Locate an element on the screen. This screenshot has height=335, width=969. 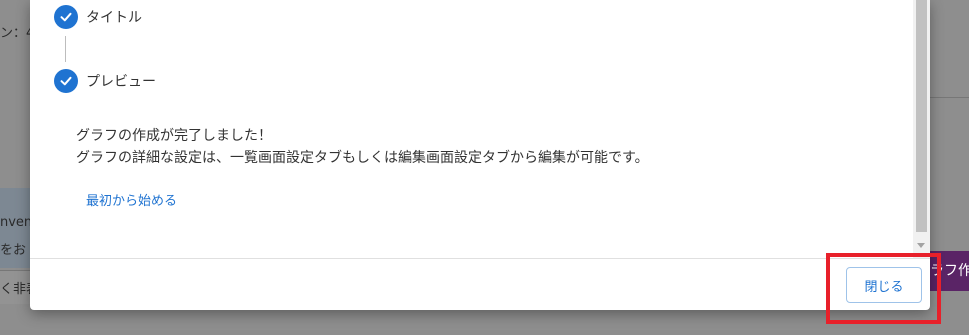
step-title: タイトル is located at coordinates (98, 17).